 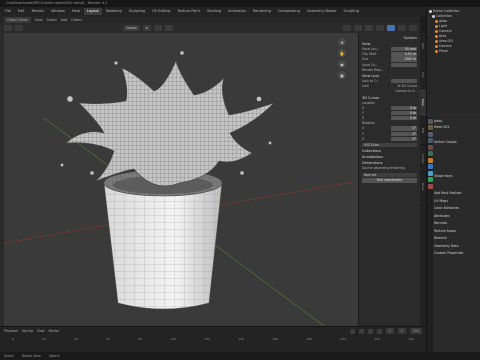 What do you see at coordinates (457, 224) in the screenshot?
I see `panel-normals: Normals` at bounding box center [457, 224].